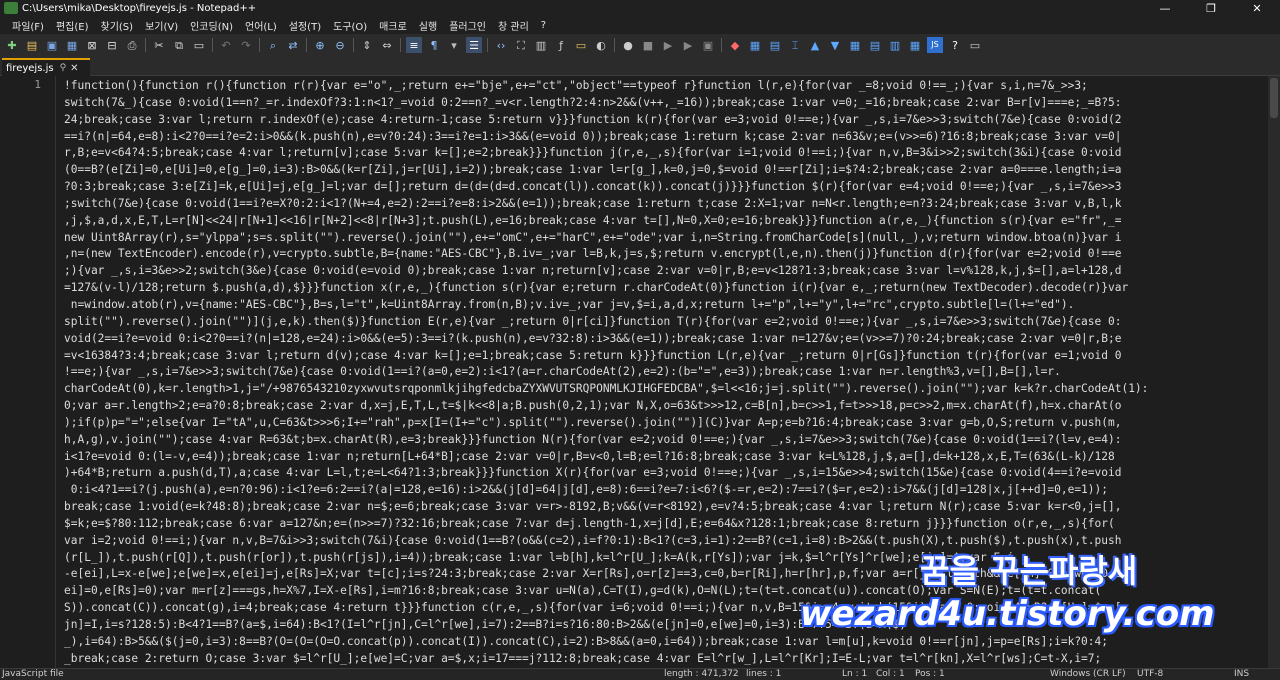  What do you see at coordinates (211, 25) in the screenshot?
I see `menu-encoding: 인코딩(N)` at bounding box center [211, 25].